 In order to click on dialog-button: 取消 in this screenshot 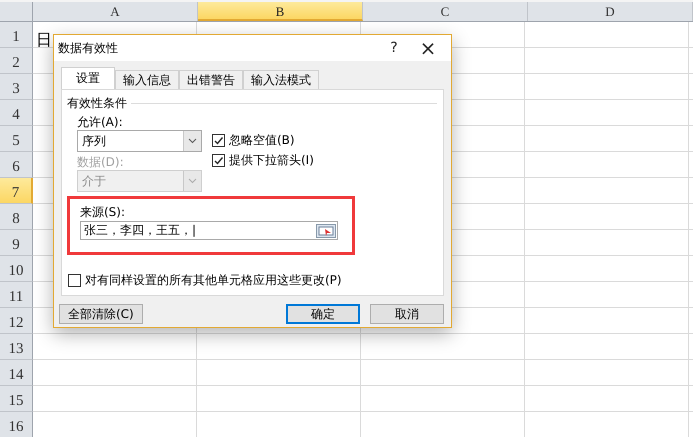, I will do `click(407, 314)`.